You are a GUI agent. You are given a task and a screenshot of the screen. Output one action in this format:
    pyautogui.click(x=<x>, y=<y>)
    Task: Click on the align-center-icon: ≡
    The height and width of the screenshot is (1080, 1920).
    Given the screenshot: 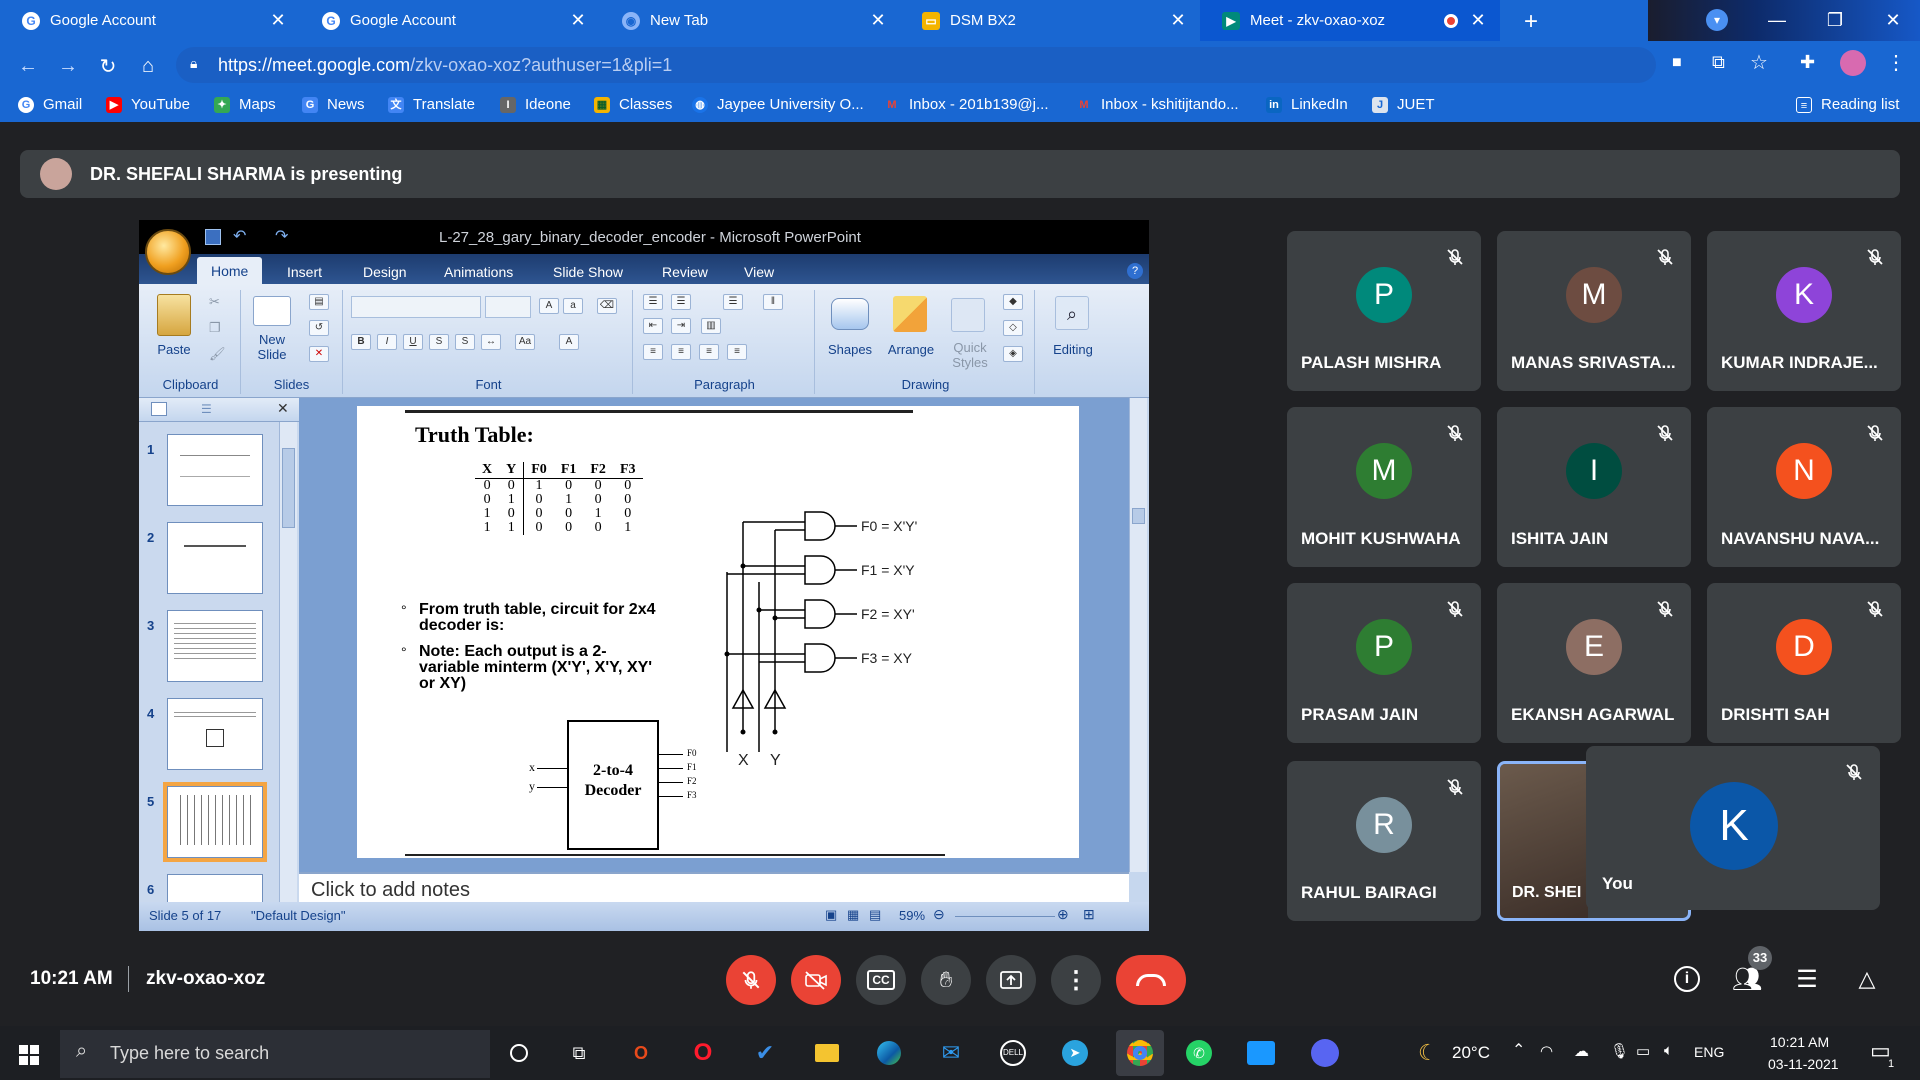 What is the action you would take?
    pyautogui.click(x=681, y=352)
    